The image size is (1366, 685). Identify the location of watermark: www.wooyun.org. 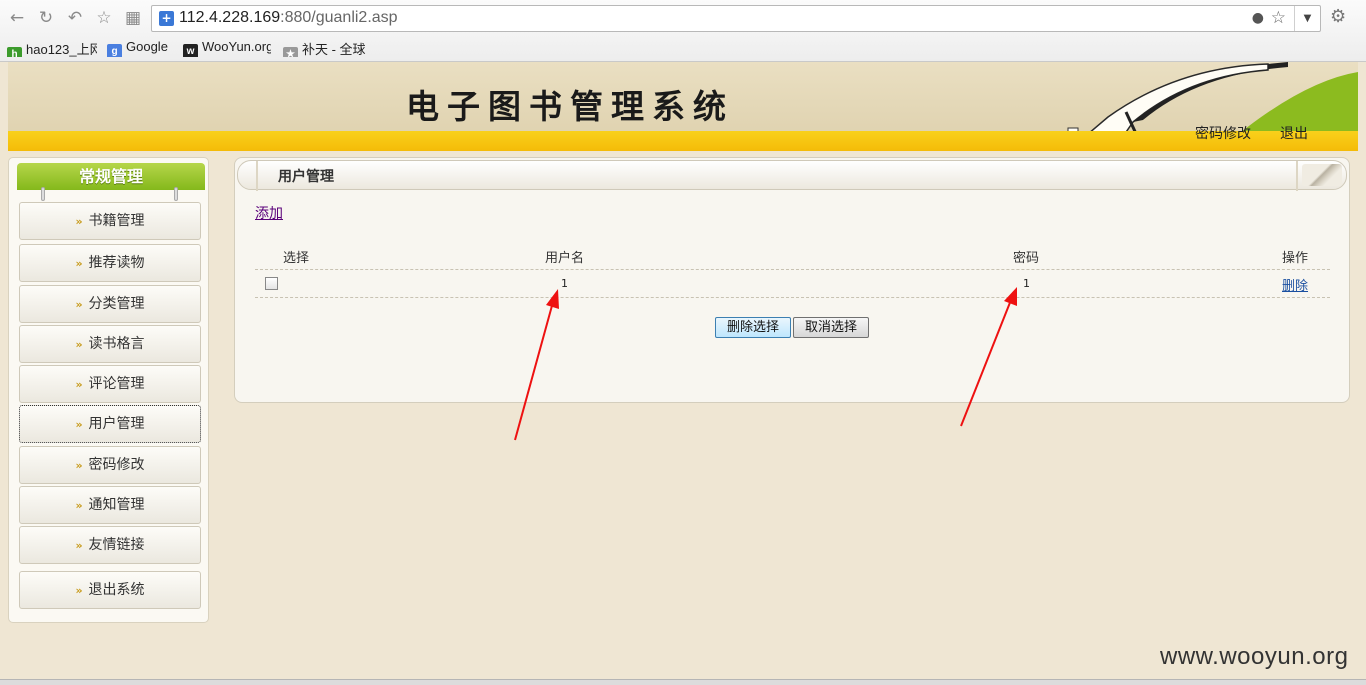
(1254, 656).